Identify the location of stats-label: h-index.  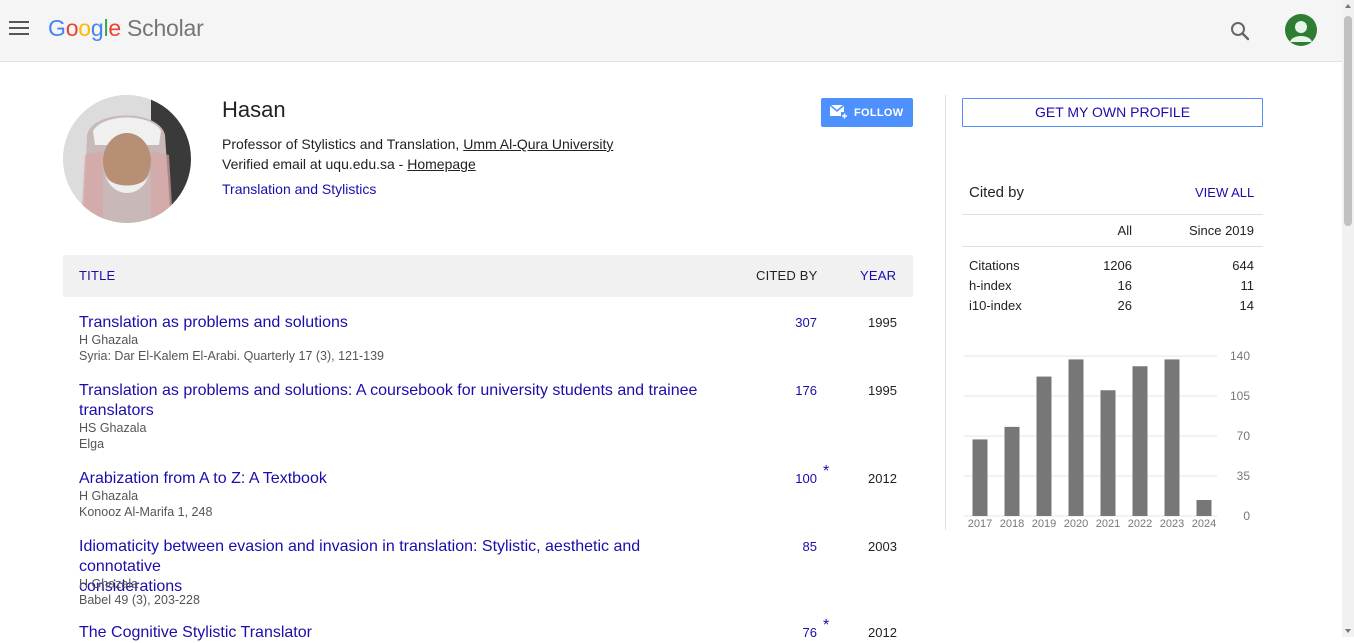
(990, 285).